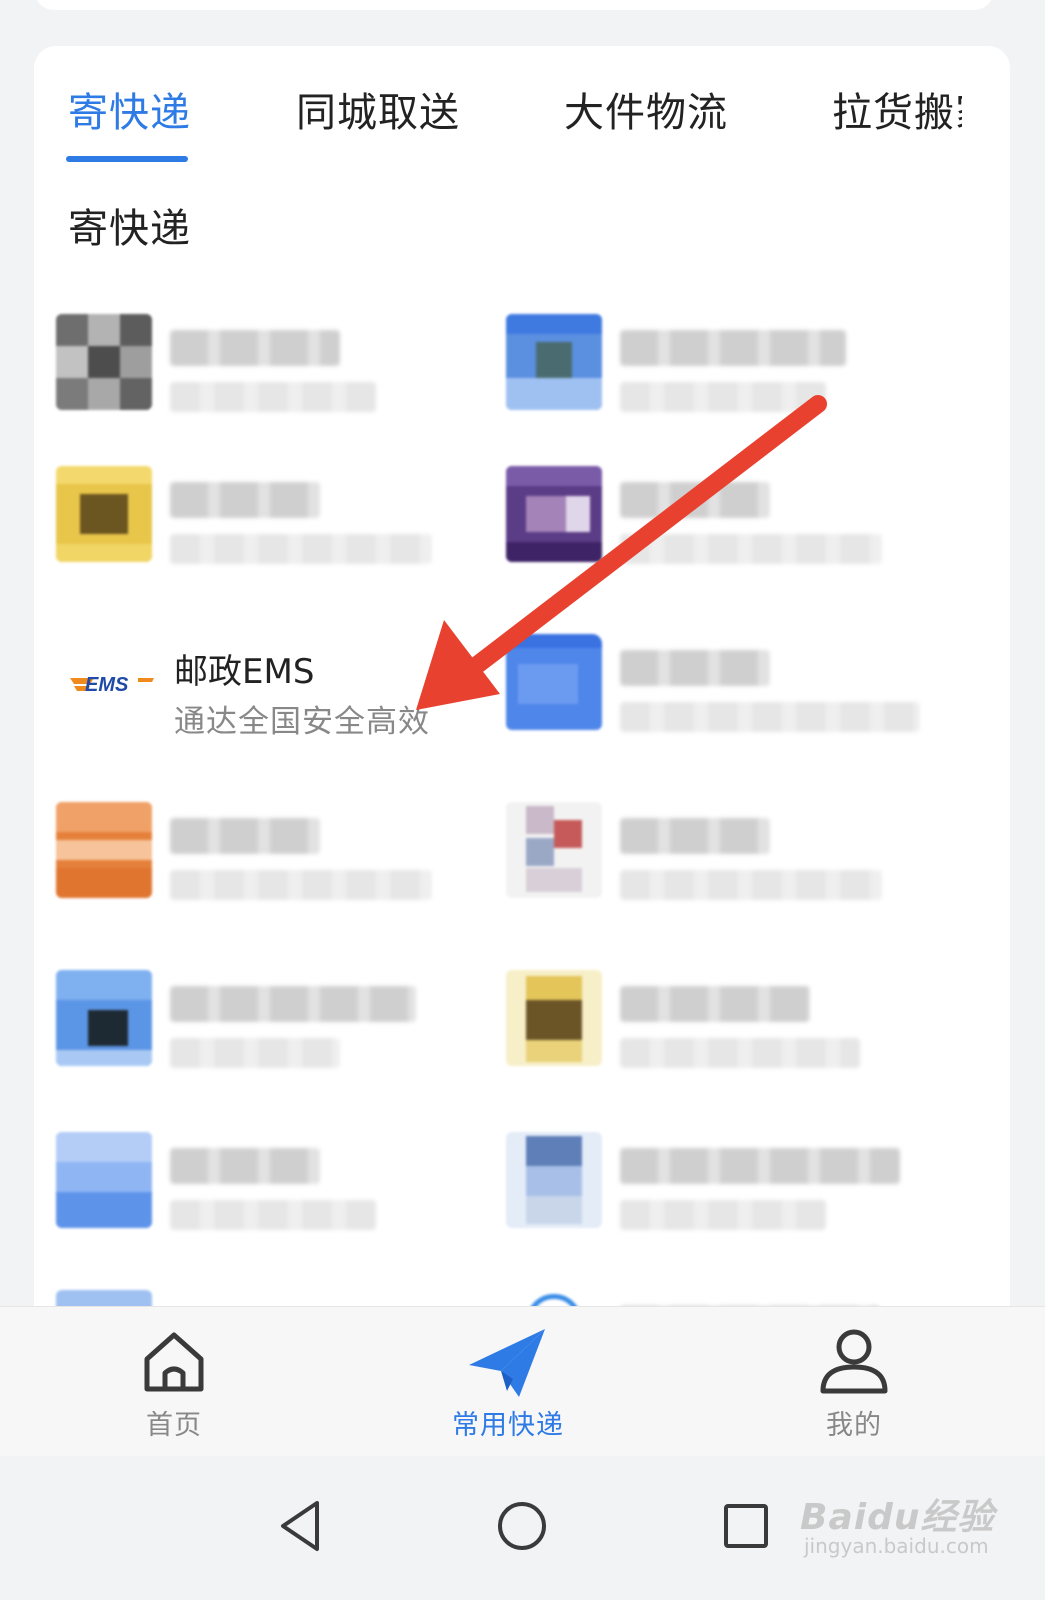 The height and width of the screenshot is (1600, 1045). I want to click on category-tabs: 寄快递 同城取送 大件物流 拉货搬家, so click(522, 106).